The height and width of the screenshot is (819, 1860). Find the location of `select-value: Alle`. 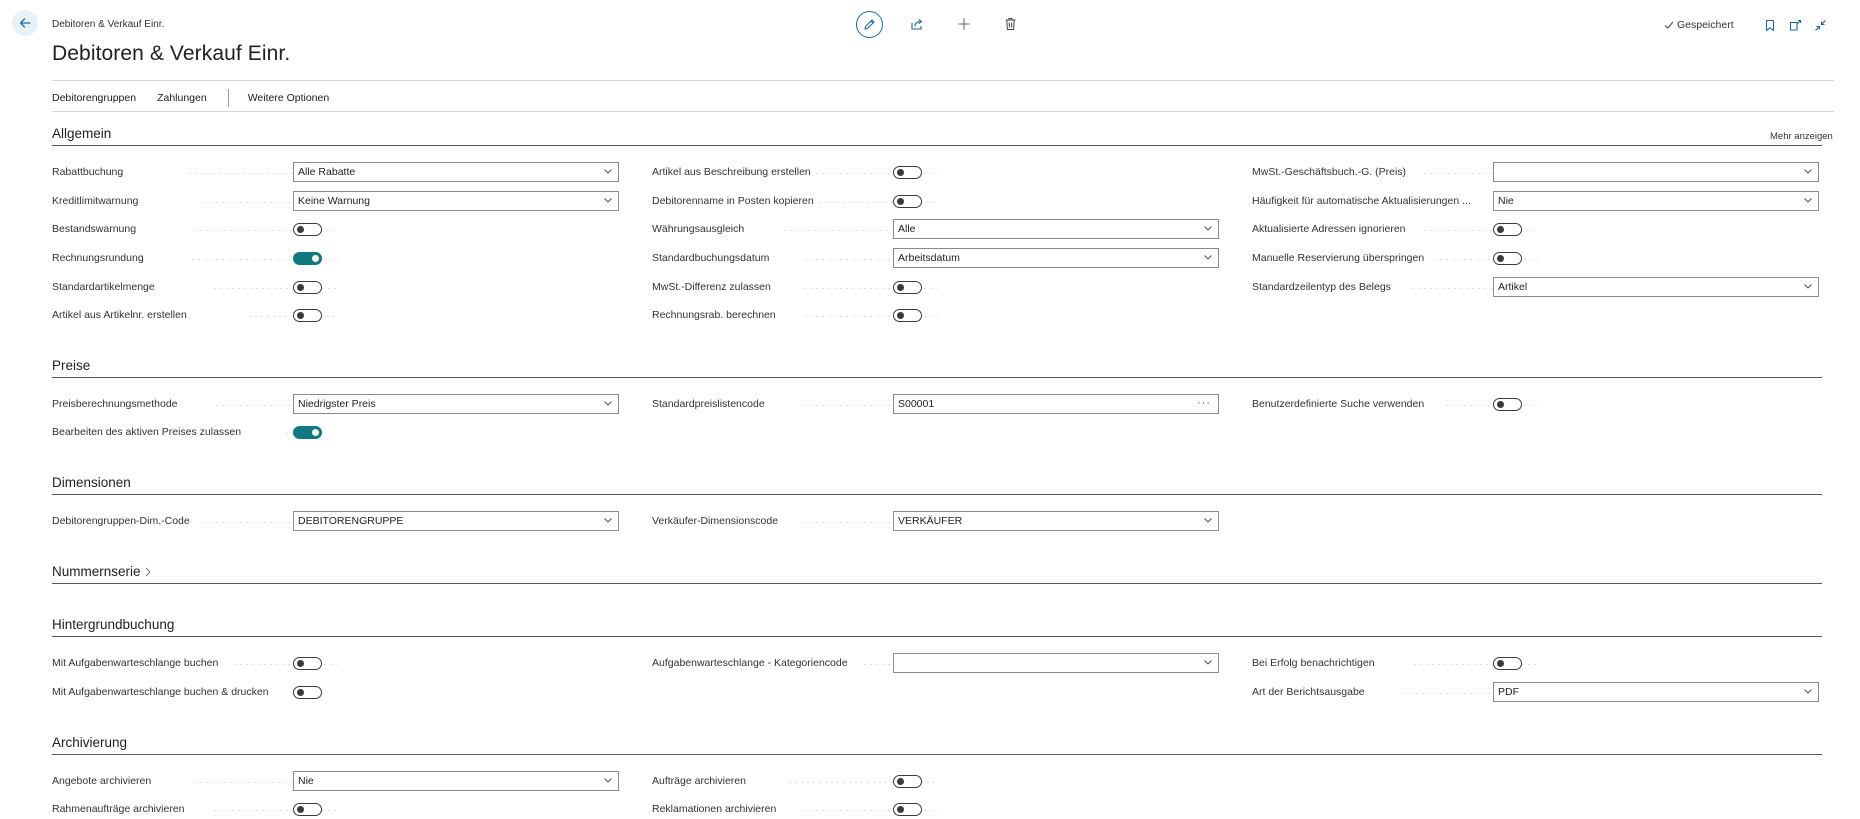

select-value: Alle is located at coordinates (907, 229).